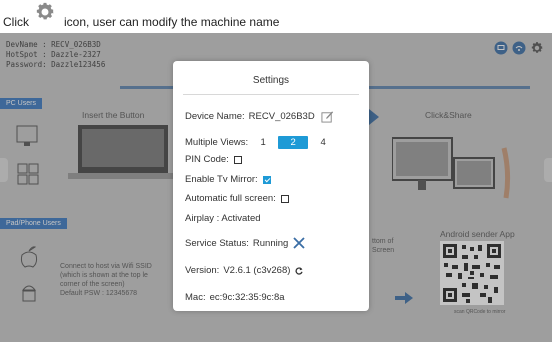 The width and height of the screenshot is (552, 342). Describe the element at coordinates (271, 80) in the screenshot. I see `settings-title: Settings` at that location.